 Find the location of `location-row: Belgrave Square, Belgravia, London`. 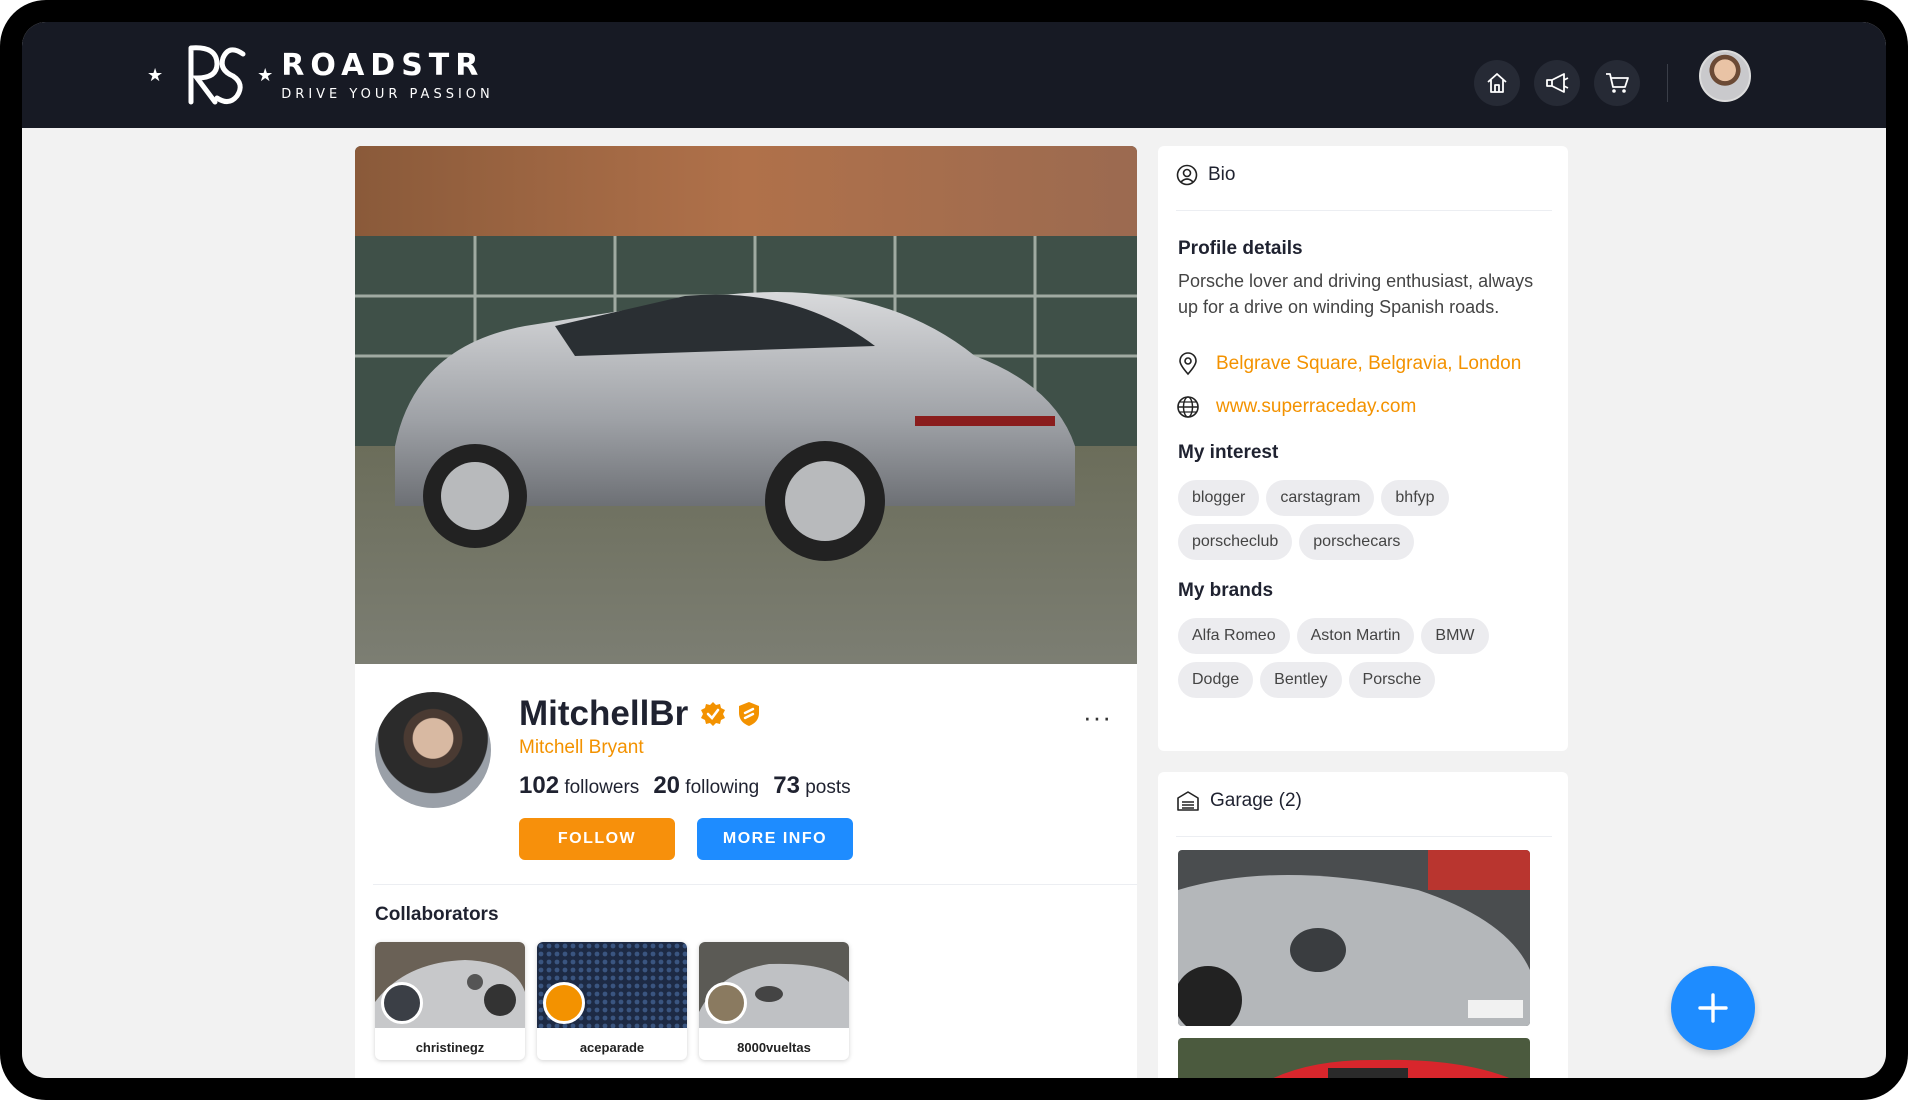

location-row: Belgrave Square, Belgravia, London is located at coordinates (1348, 364).